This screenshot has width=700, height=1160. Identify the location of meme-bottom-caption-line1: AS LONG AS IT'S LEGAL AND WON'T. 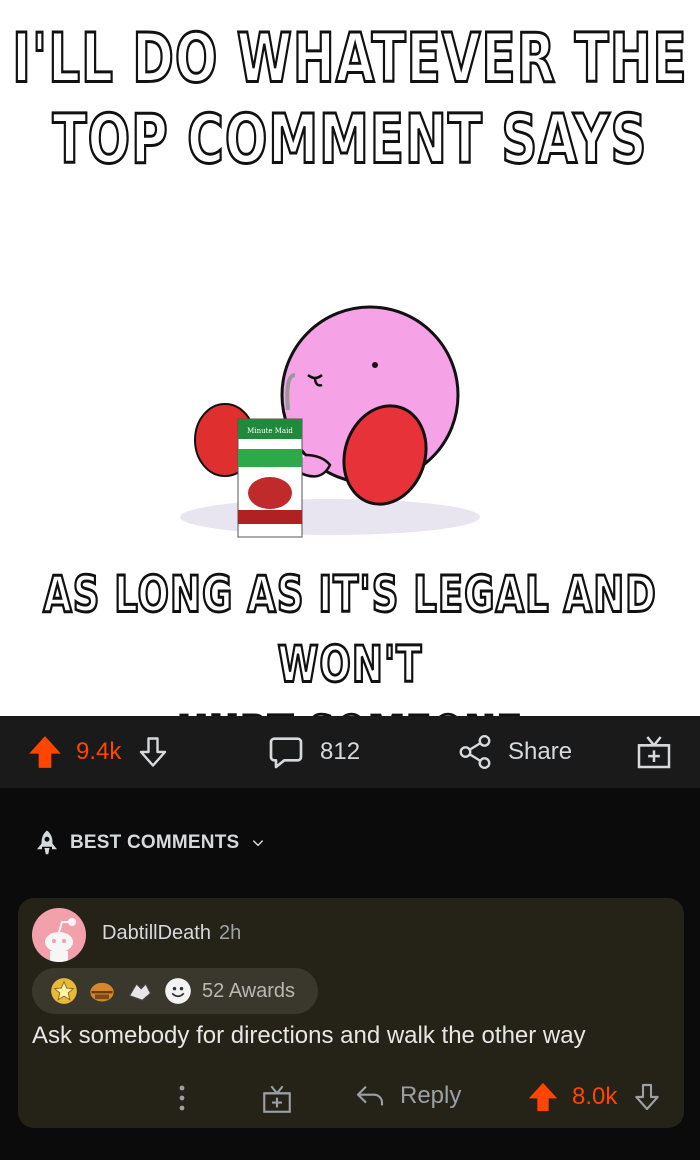
(349, 629).